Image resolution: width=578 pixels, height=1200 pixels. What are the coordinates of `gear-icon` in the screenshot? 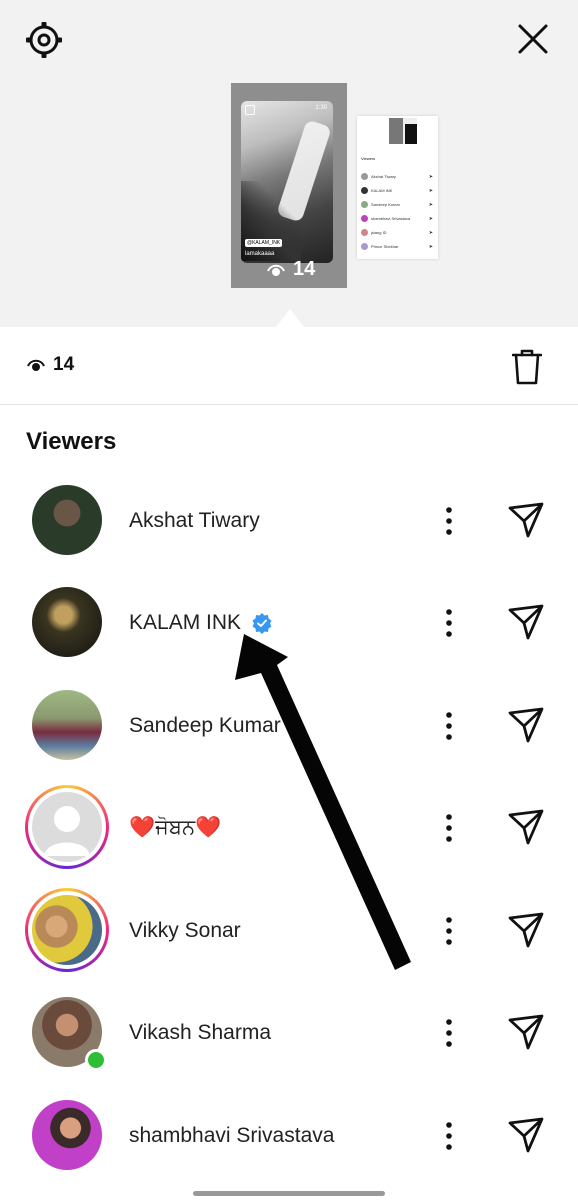 It's located at (44, 40).